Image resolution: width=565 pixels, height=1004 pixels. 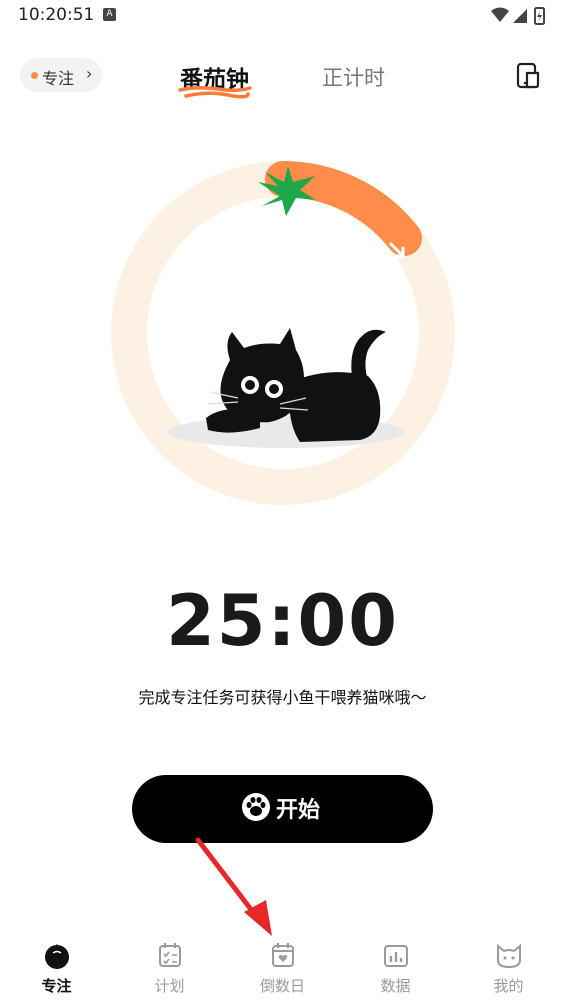 I want to click on timer-display: 25:00, so click(x=282, y=621).